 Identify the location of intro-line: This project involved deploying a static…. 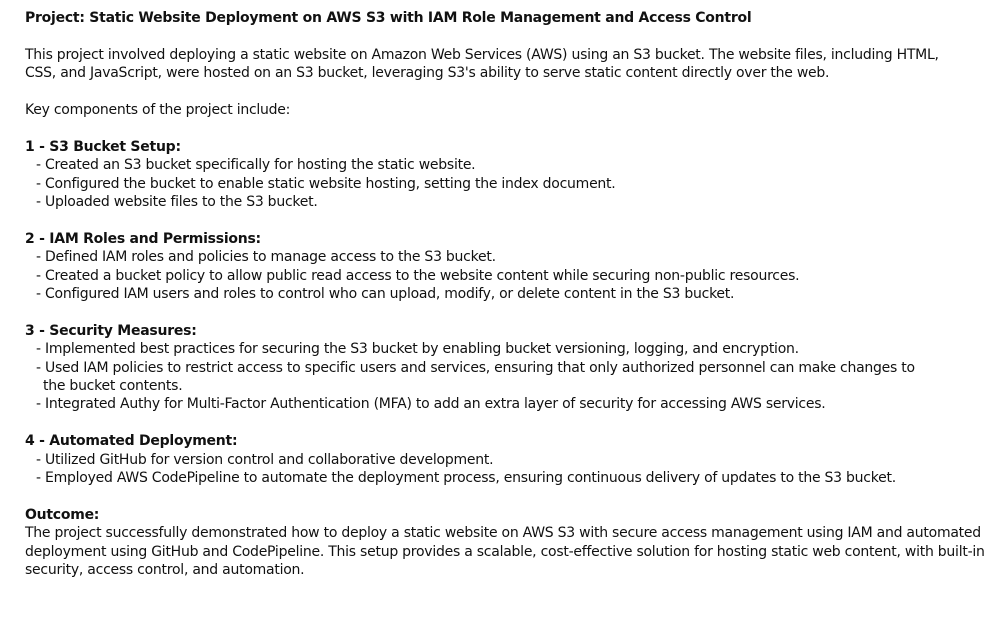
(482, 54).